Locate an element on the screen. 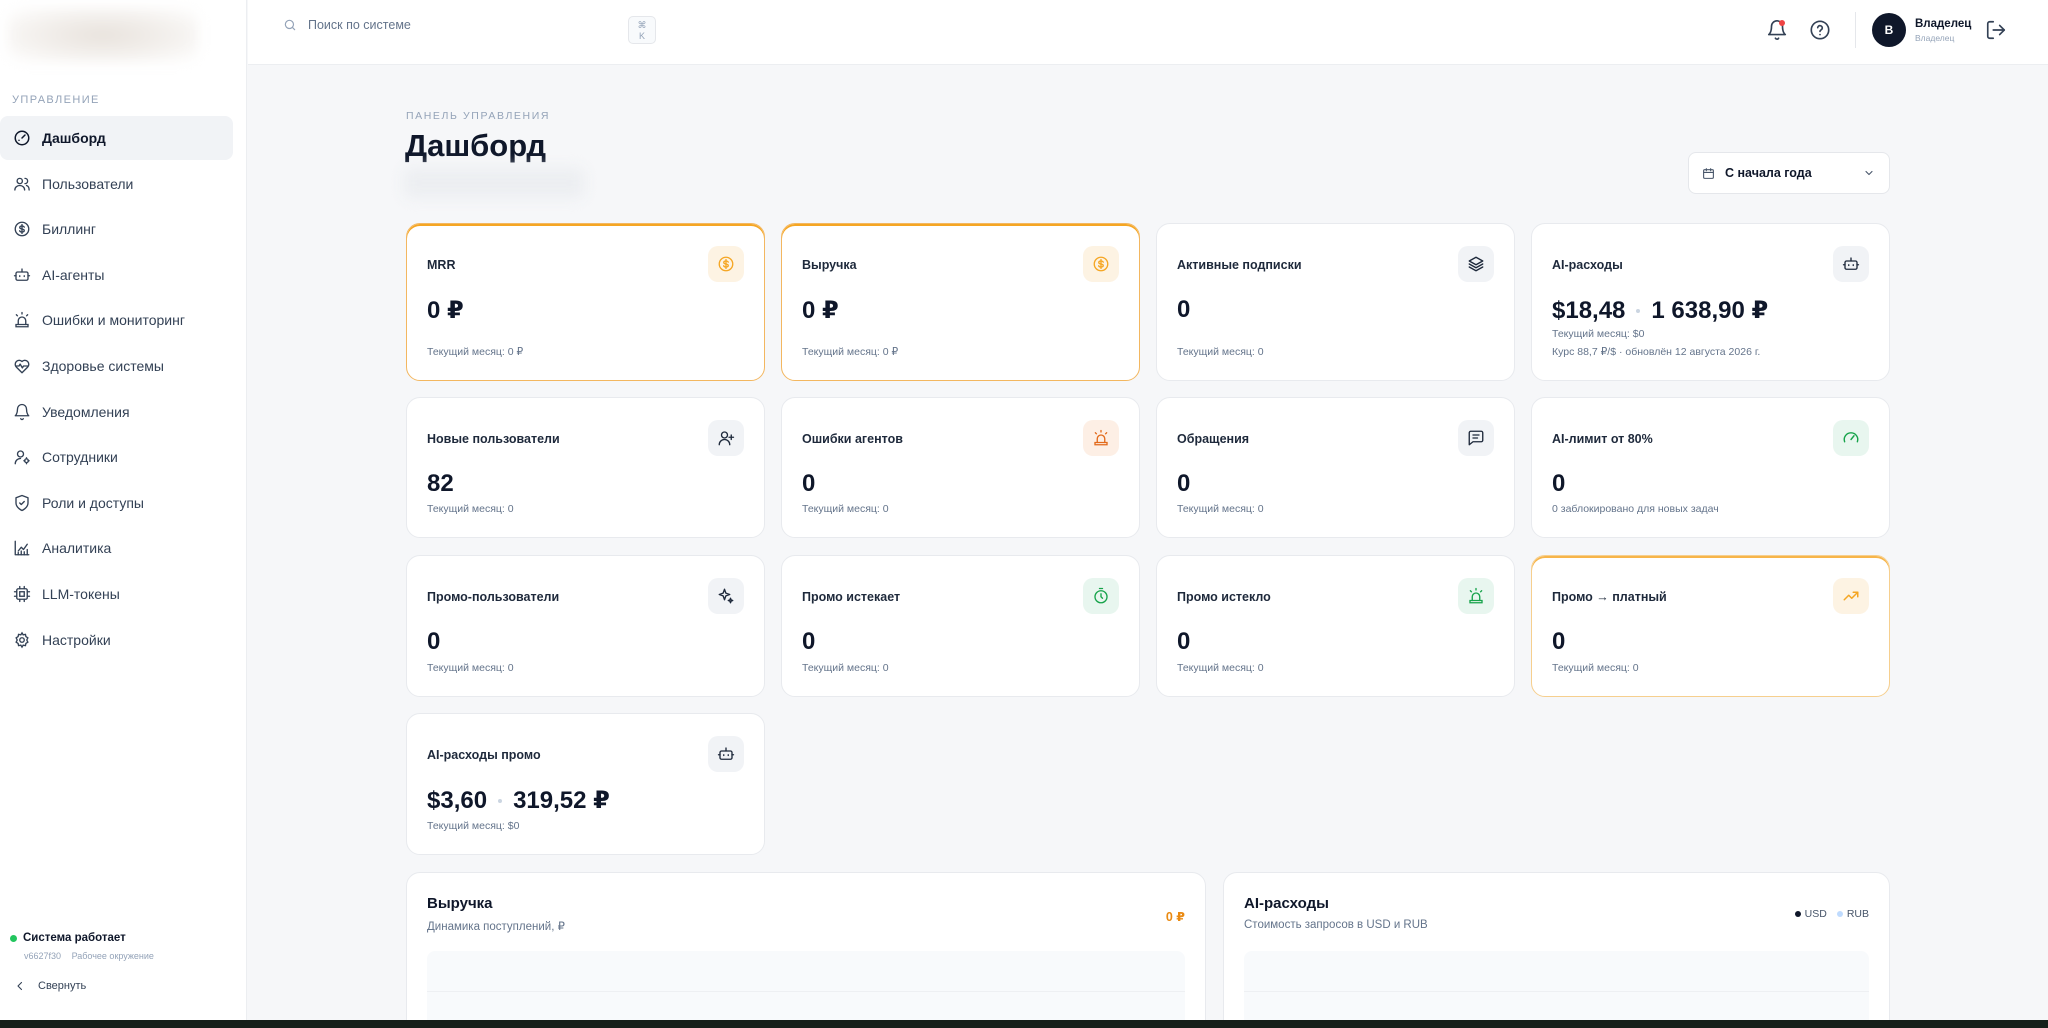 This screenshot has width=2048, height=1028. chart-subtitle: Динамика поступлений, ₽ is located at coordinates (496, 927).